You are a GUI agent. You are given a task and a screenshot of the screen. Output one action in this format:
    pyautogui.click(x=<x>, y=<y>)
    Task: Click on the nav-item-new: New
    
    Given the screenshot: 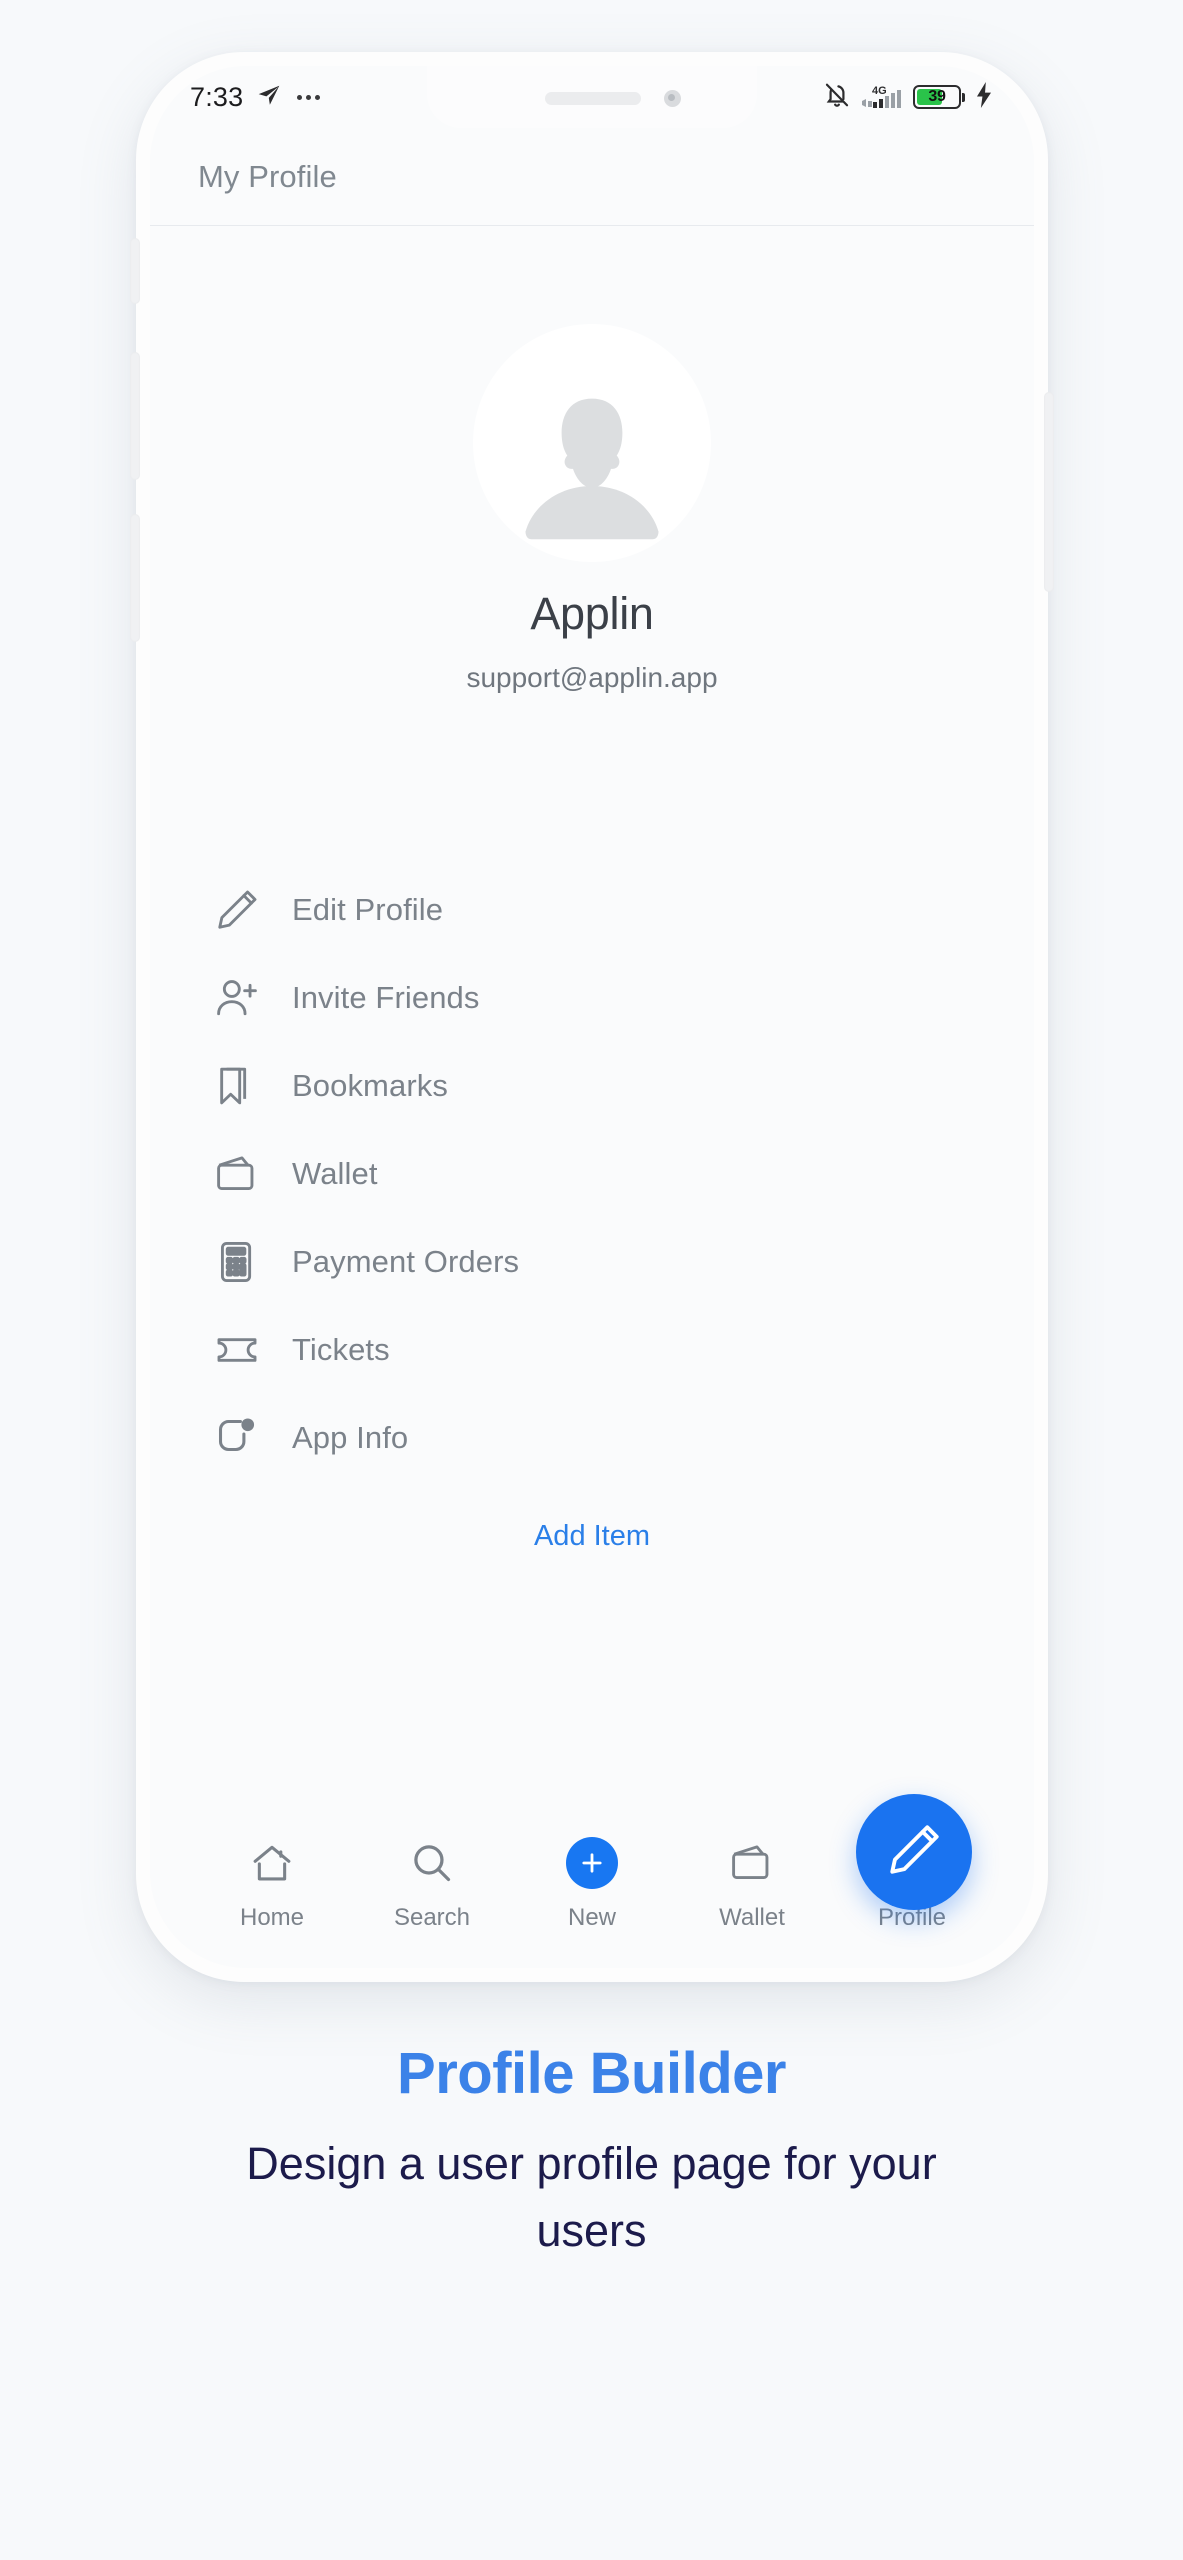 What is the action you would take?
    pyautogui.click(x=592, y=1884)
    